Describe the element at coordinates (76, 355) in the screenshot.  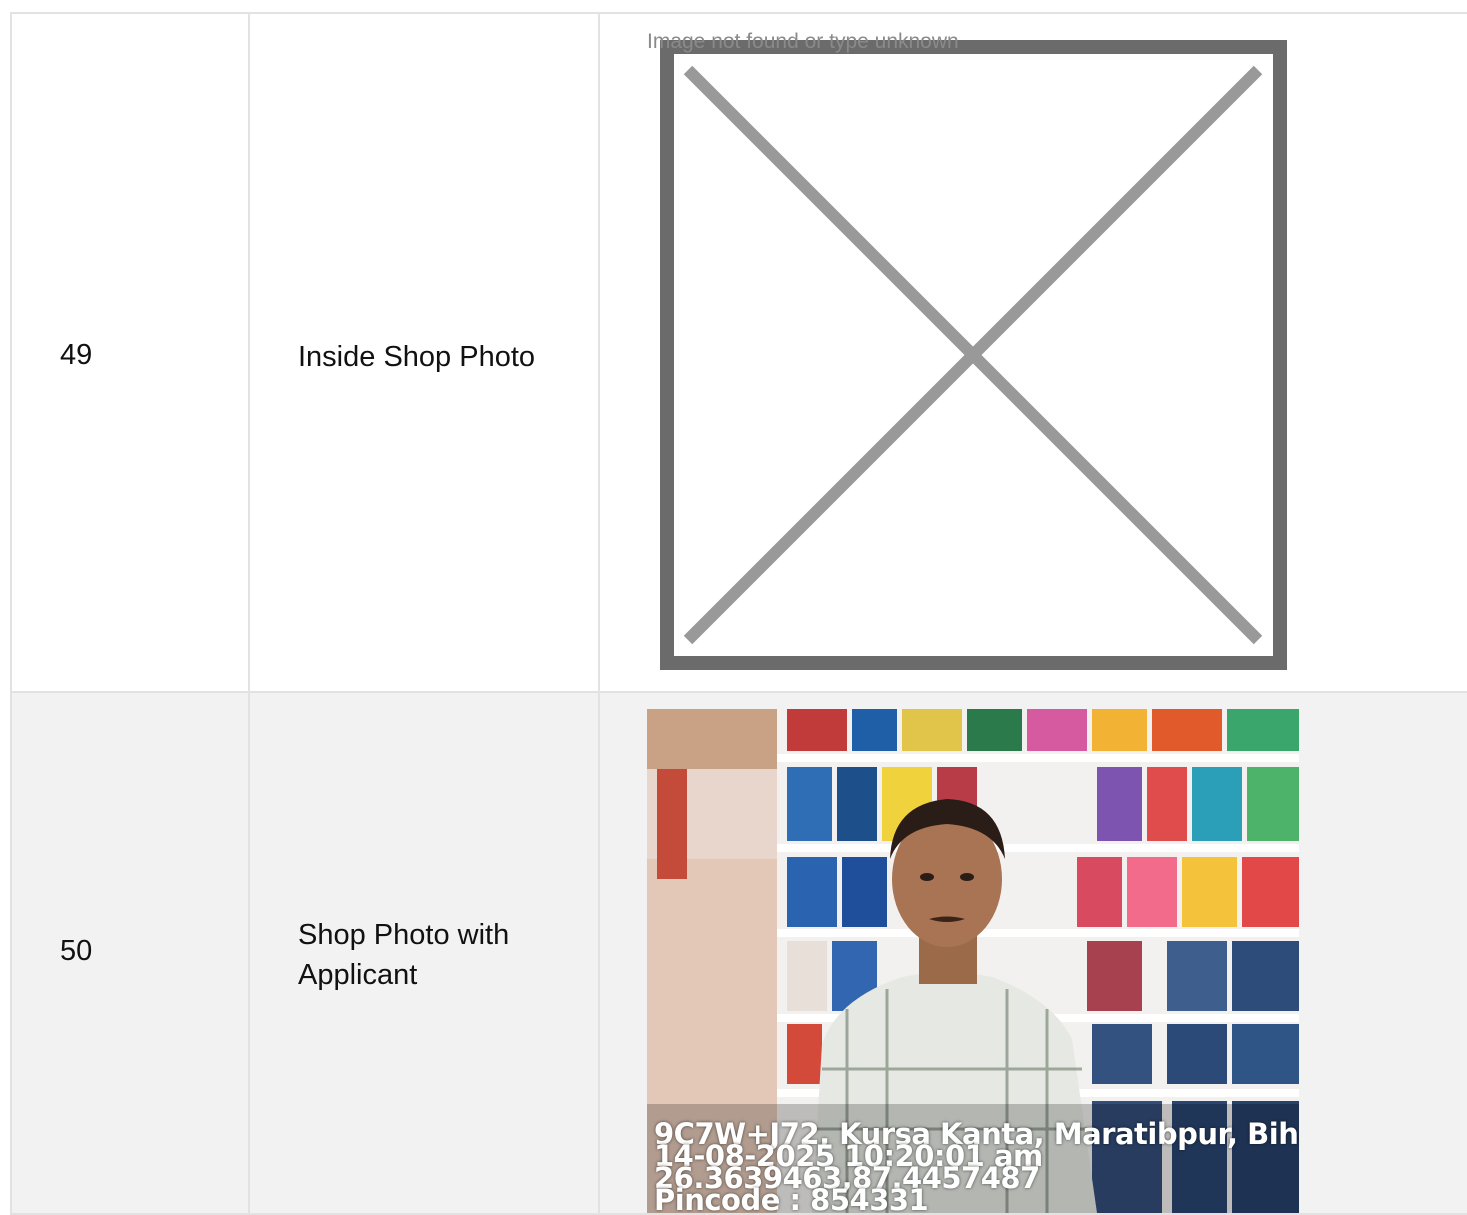
I see `row-number: 49` at that location.